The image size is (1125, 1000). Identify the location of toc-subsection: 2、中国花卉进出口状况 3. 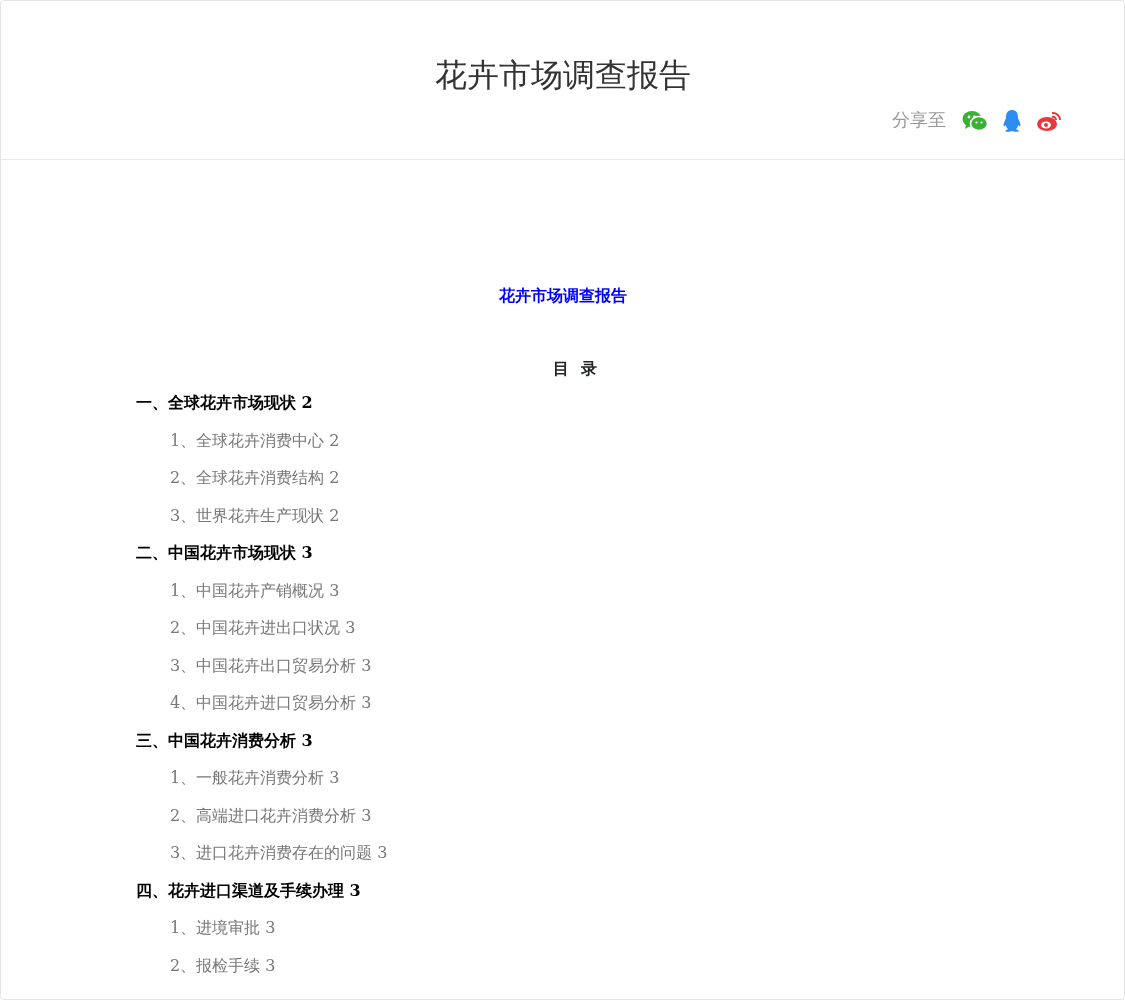
(263, 627).